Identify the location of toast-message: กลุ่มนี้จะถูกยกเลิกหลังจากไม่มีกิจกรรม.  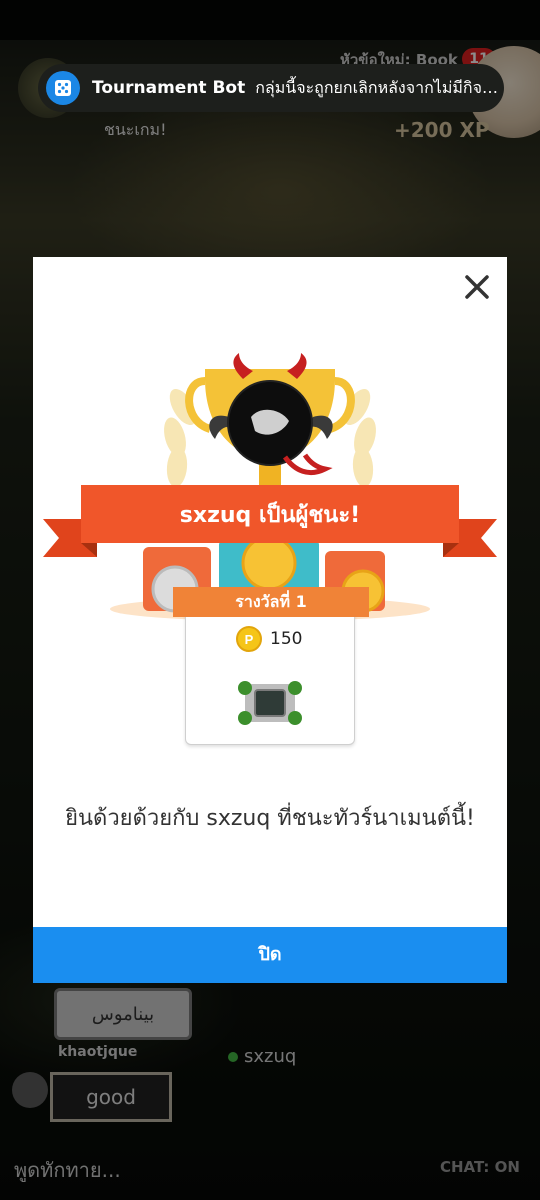
(379, 87).